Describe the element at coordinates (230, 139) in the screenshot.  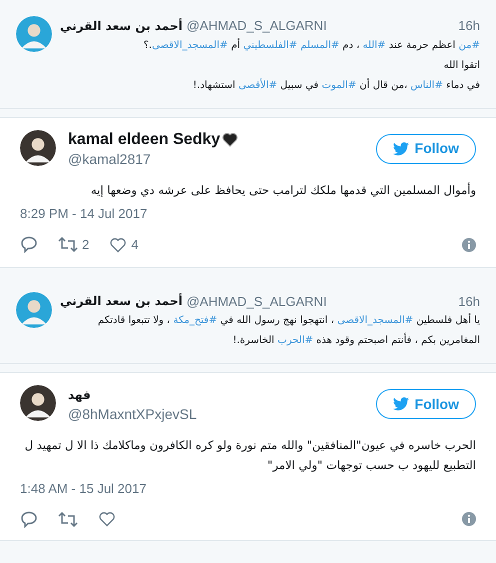
I see `heart-icon` at that location.